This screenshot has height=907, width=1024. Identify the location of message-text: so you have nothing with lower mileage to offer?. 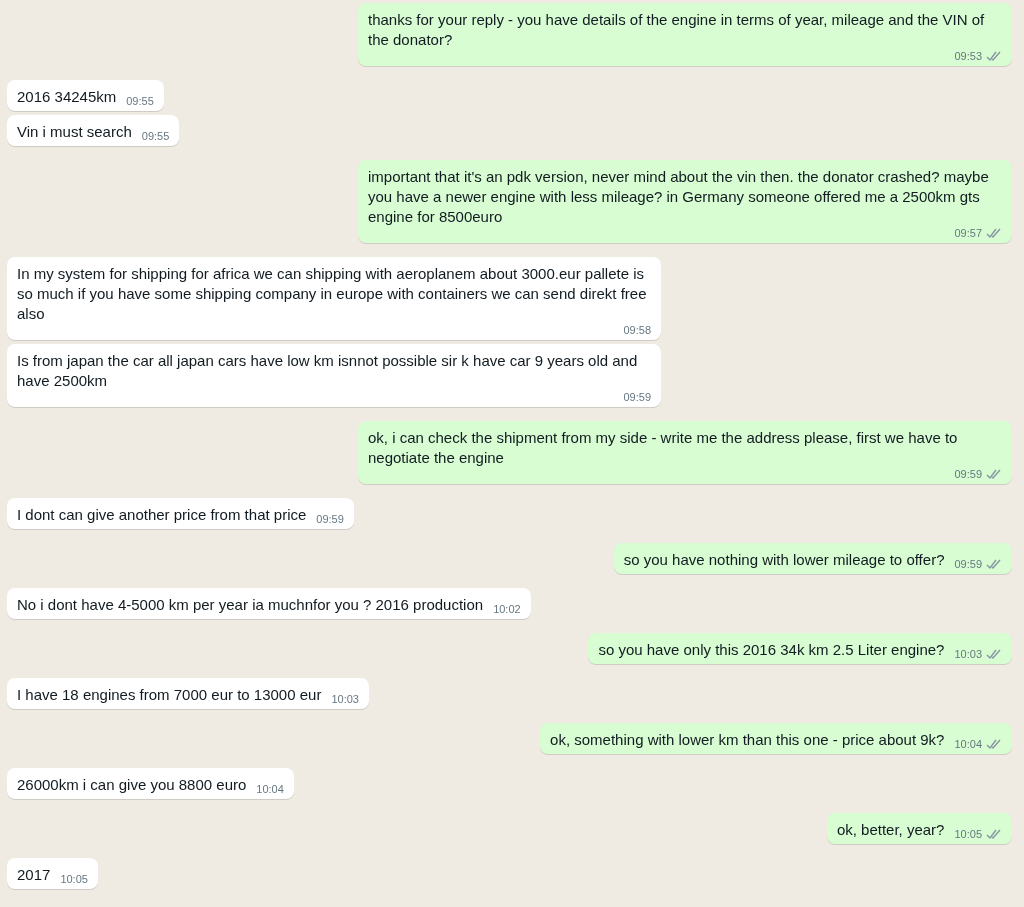
(784, 560).